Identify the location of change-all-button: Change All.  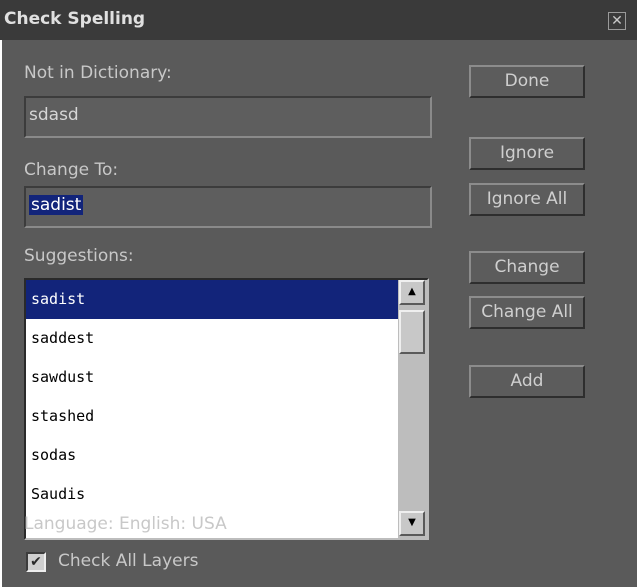
(527, 312).